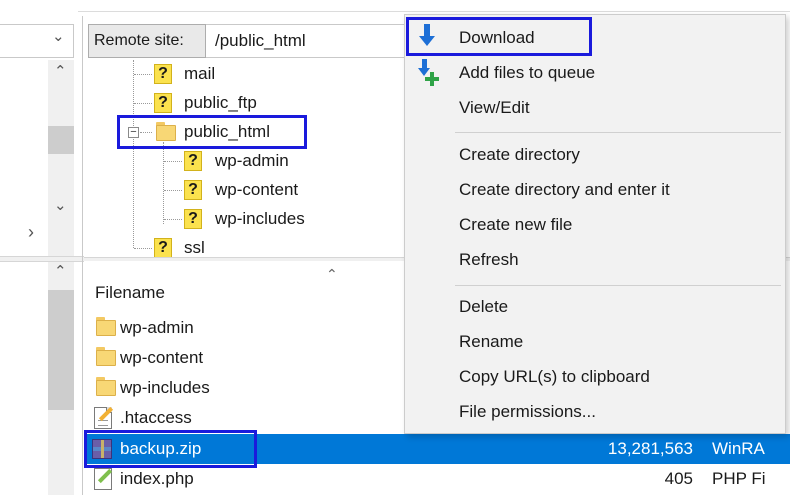 The height and width of the screenshot is (495, 790). What do you see at coordinates (306, 41) in the screenshot?
I see `remote-path-input: /public_html` at bounding box center [306, 41].